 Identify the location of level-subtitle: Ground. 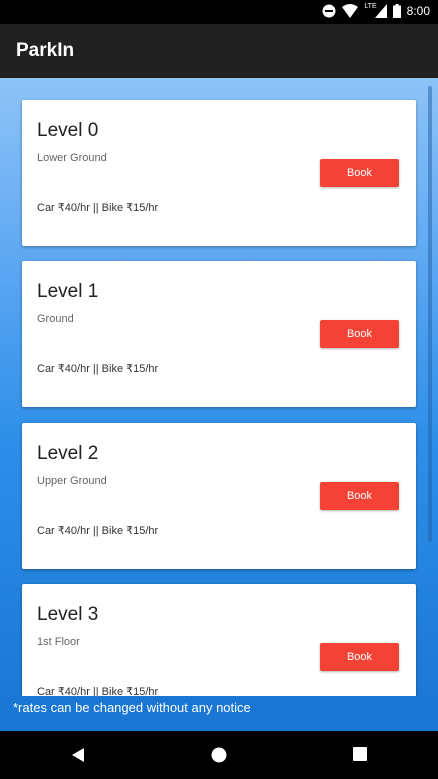
(55, 319).